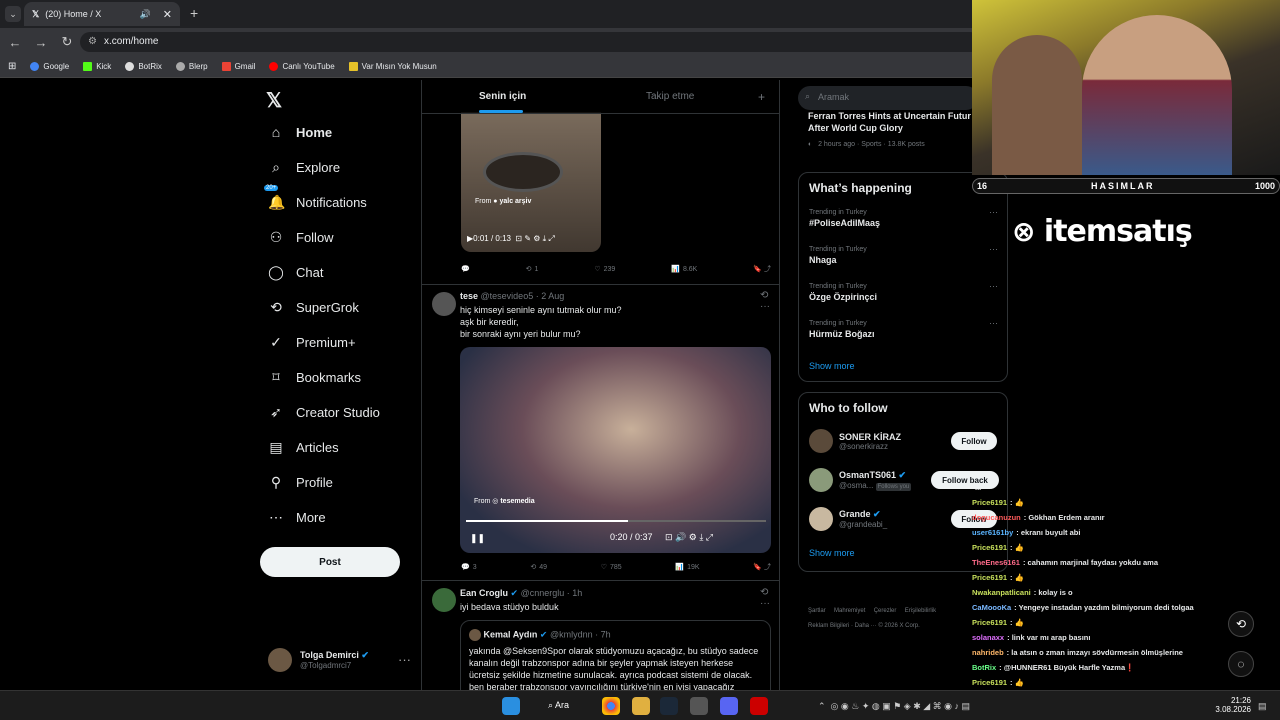 This screenshot has width=1280, height=720. I want to click on sidebar-item-home: ⌂ Home, so click(300, 132).